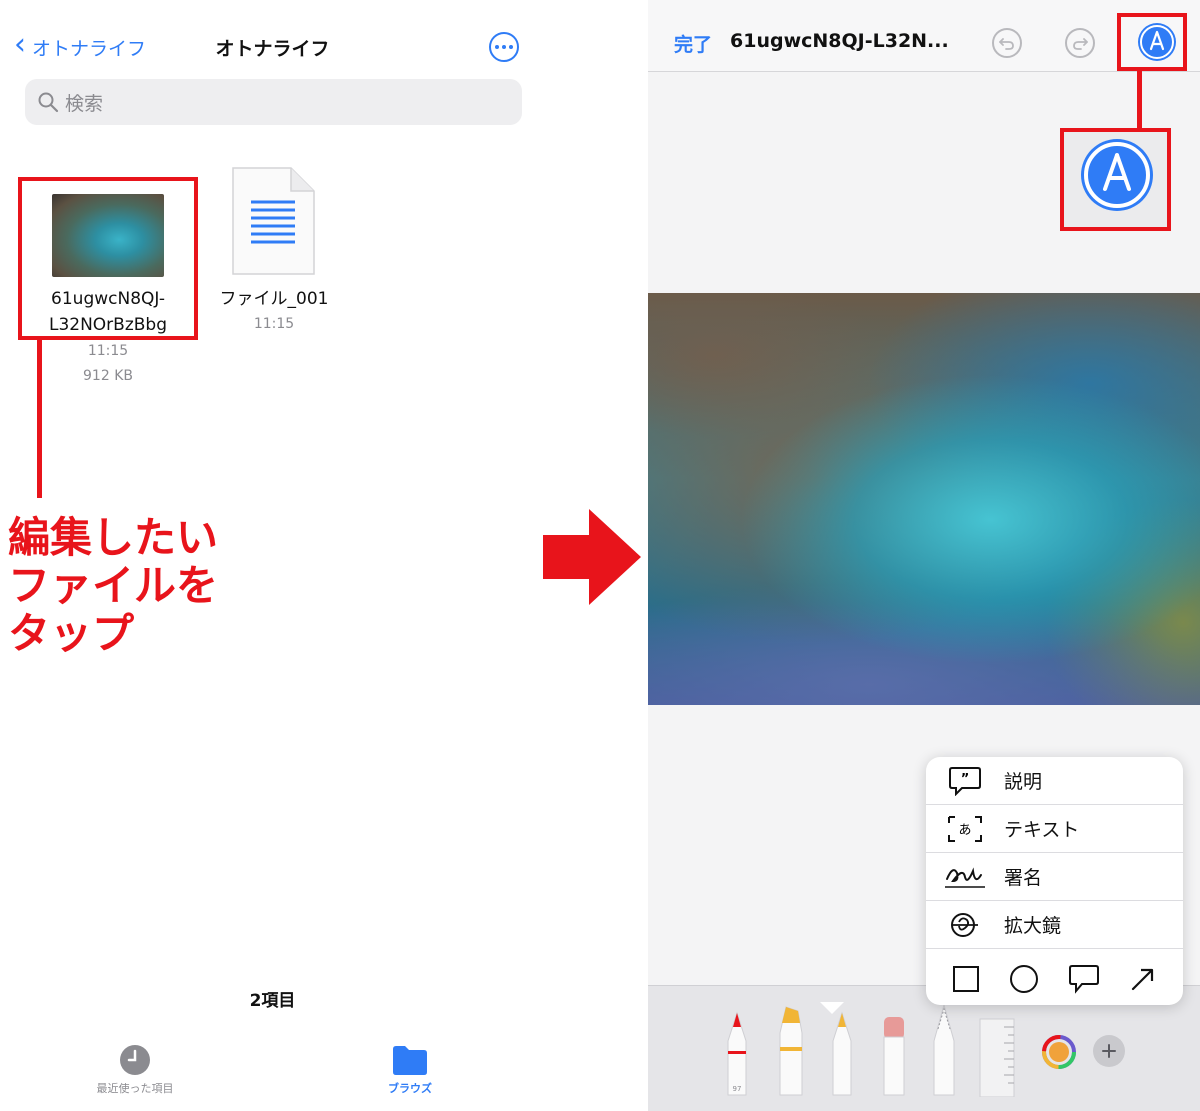 This screenshot has width=1200, height=1111. What do you see at coordinates (113, 537) in the screenshot?
I see `caption-line: 編集したい` at bounding box center [113, 537].